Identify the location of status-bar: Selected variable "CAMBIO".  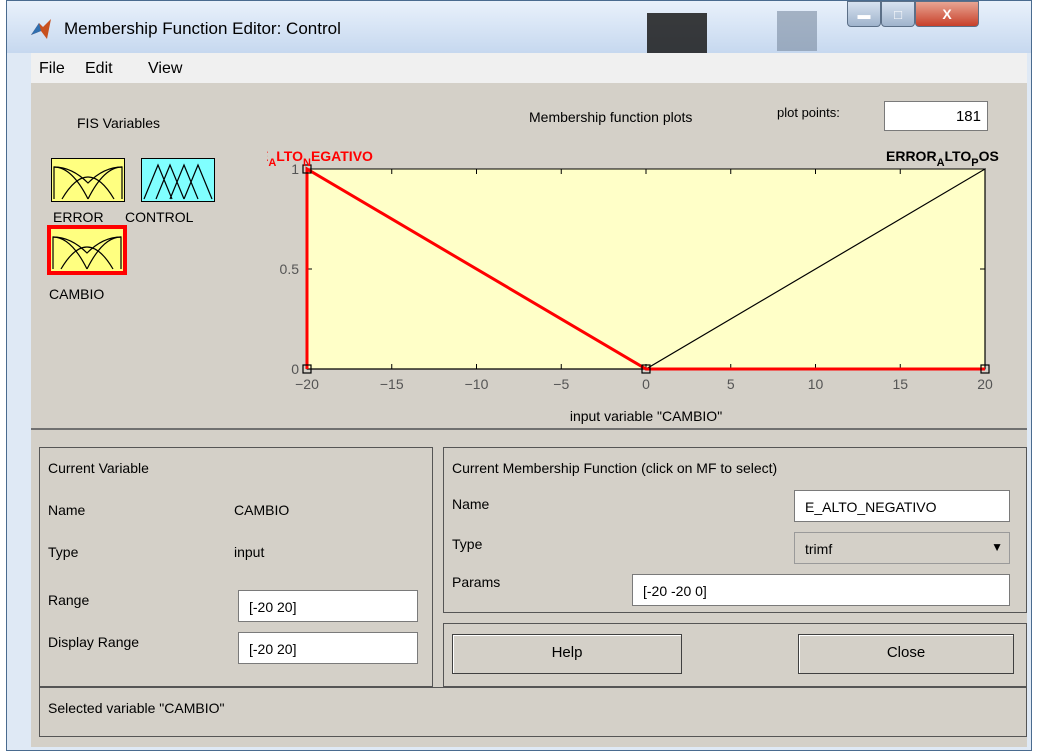
(533, 712).